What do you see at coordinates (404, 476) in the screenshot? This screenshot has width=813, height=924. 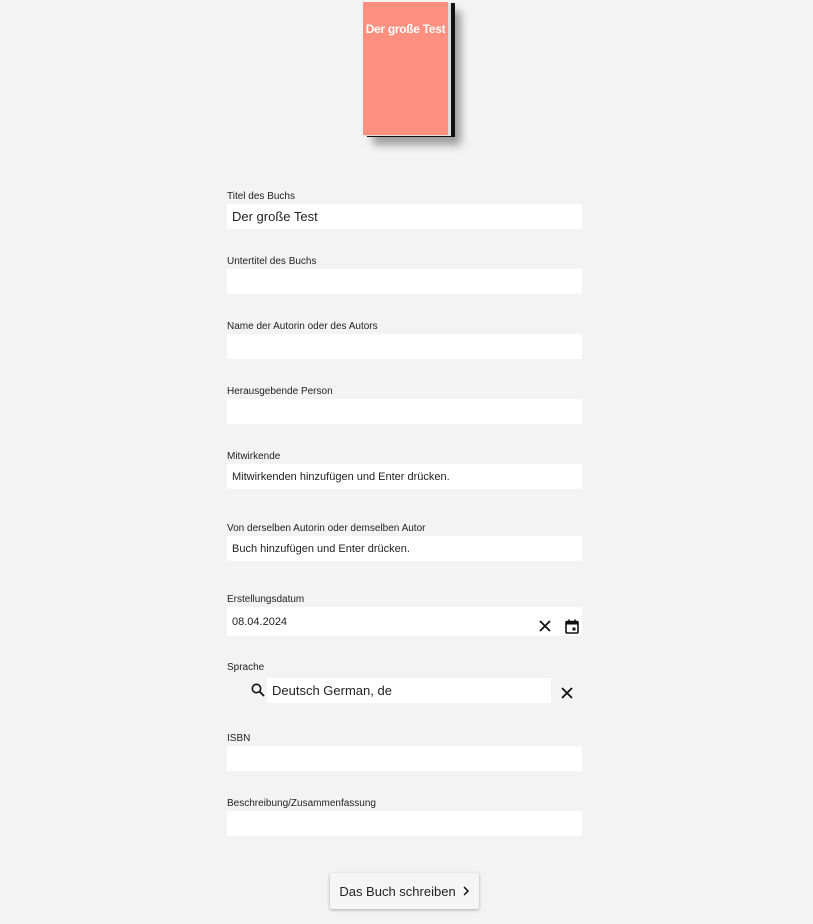 I see `contributors-input` at bounding box center [404, 476].